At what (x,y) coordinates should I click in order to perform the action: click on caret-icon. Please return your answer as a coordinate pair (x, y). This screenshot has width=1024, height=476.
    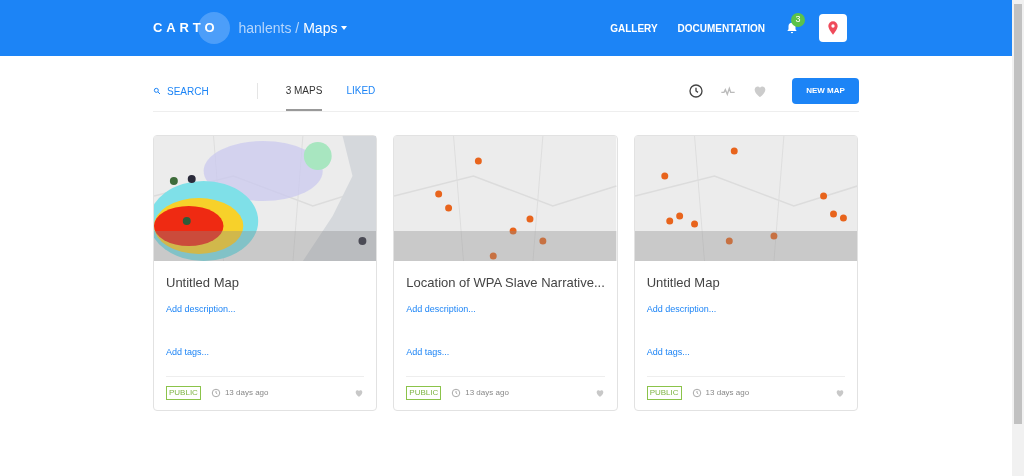
    Looking at the image, I should click on (344, 28).